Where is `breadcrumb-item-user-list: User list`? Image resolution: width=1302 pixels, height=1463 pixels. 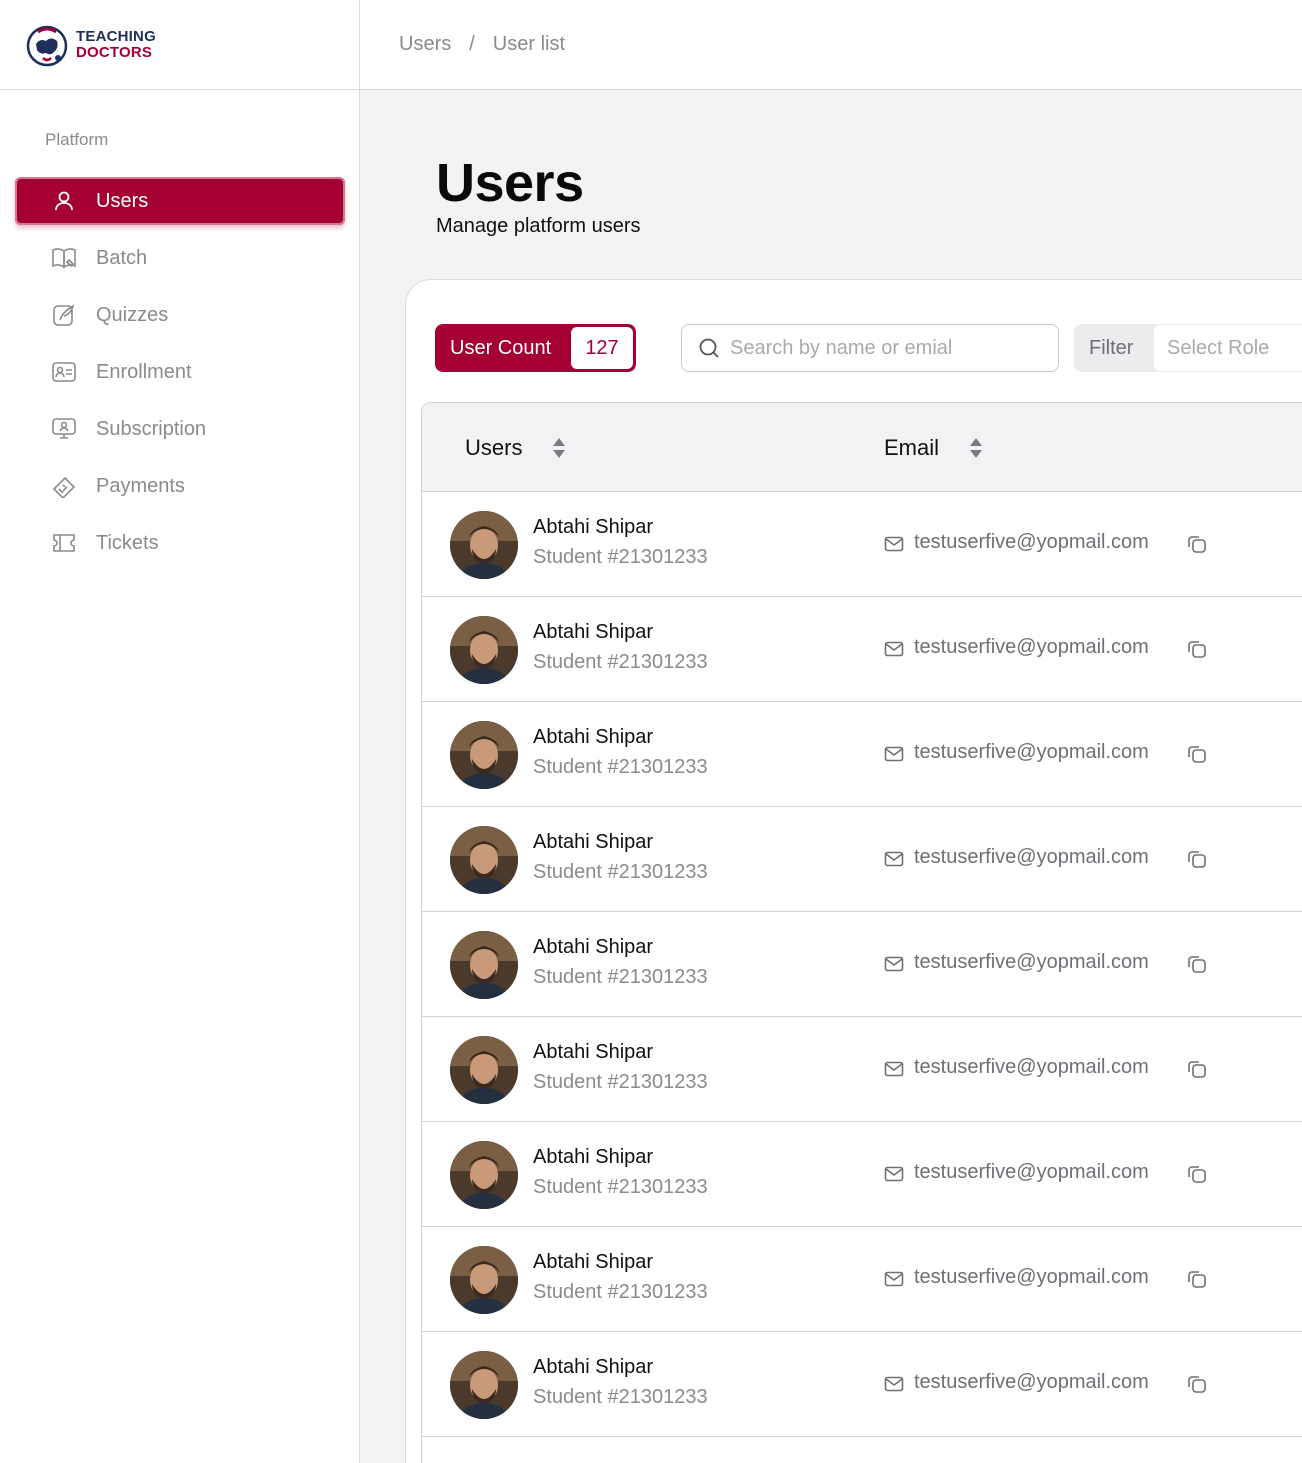 breadcrumb-item-user-list: User list is located at coordinates (529, 44).